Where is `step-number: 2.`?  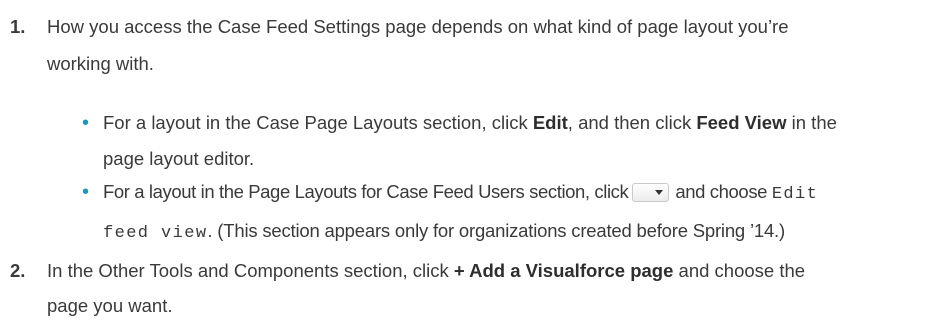
step-number: 2. is located at coordinates (18, 270).